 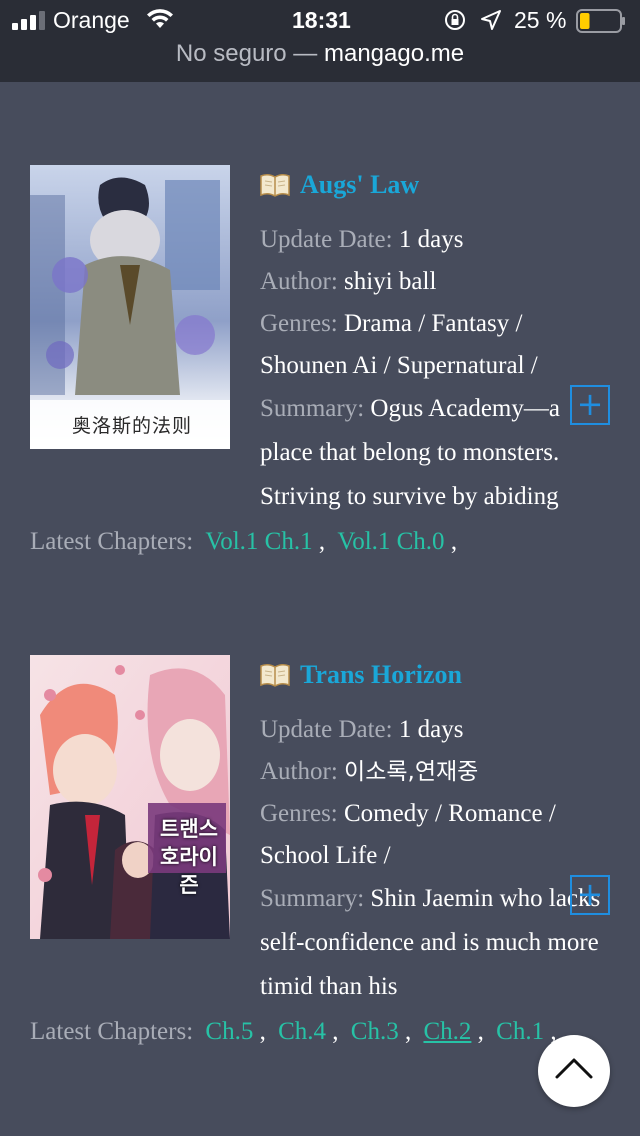 I want to click on chapter-link: Ch.1, so click(x=520, y=1031).